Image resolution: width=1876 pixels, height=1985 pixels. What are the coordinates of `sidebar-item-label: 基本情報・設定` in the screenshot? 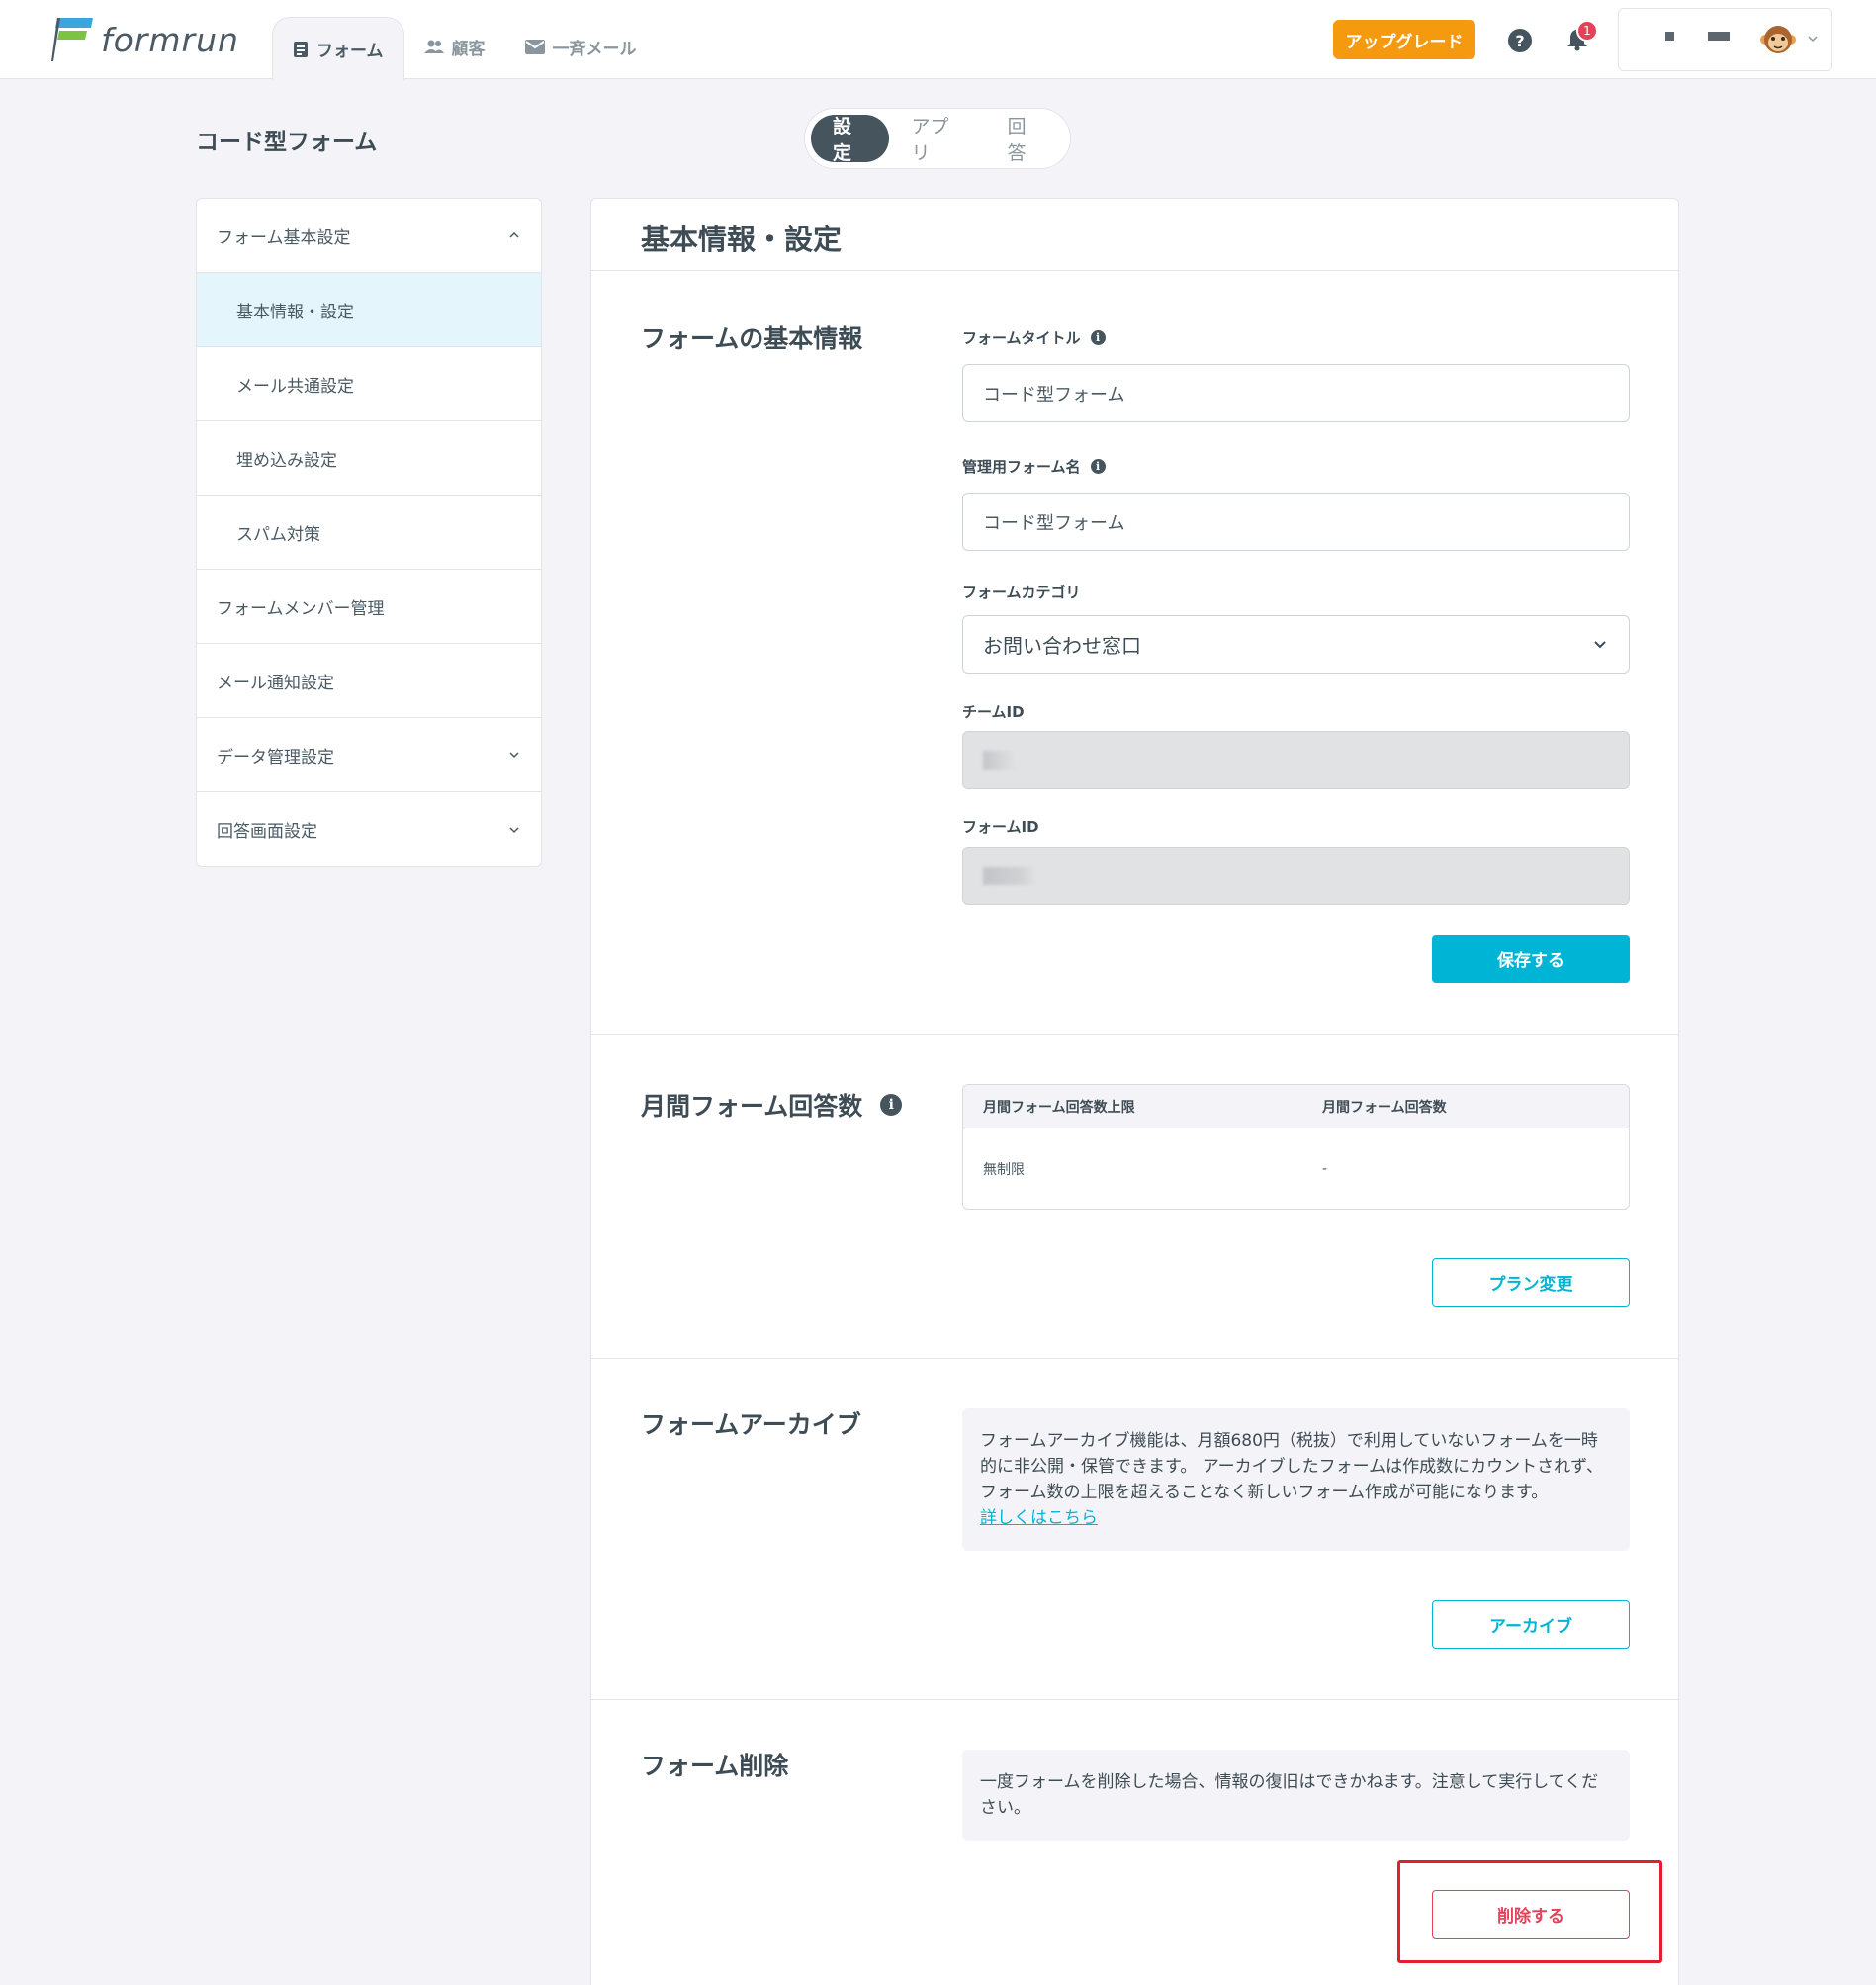 It's located at (295, 312).